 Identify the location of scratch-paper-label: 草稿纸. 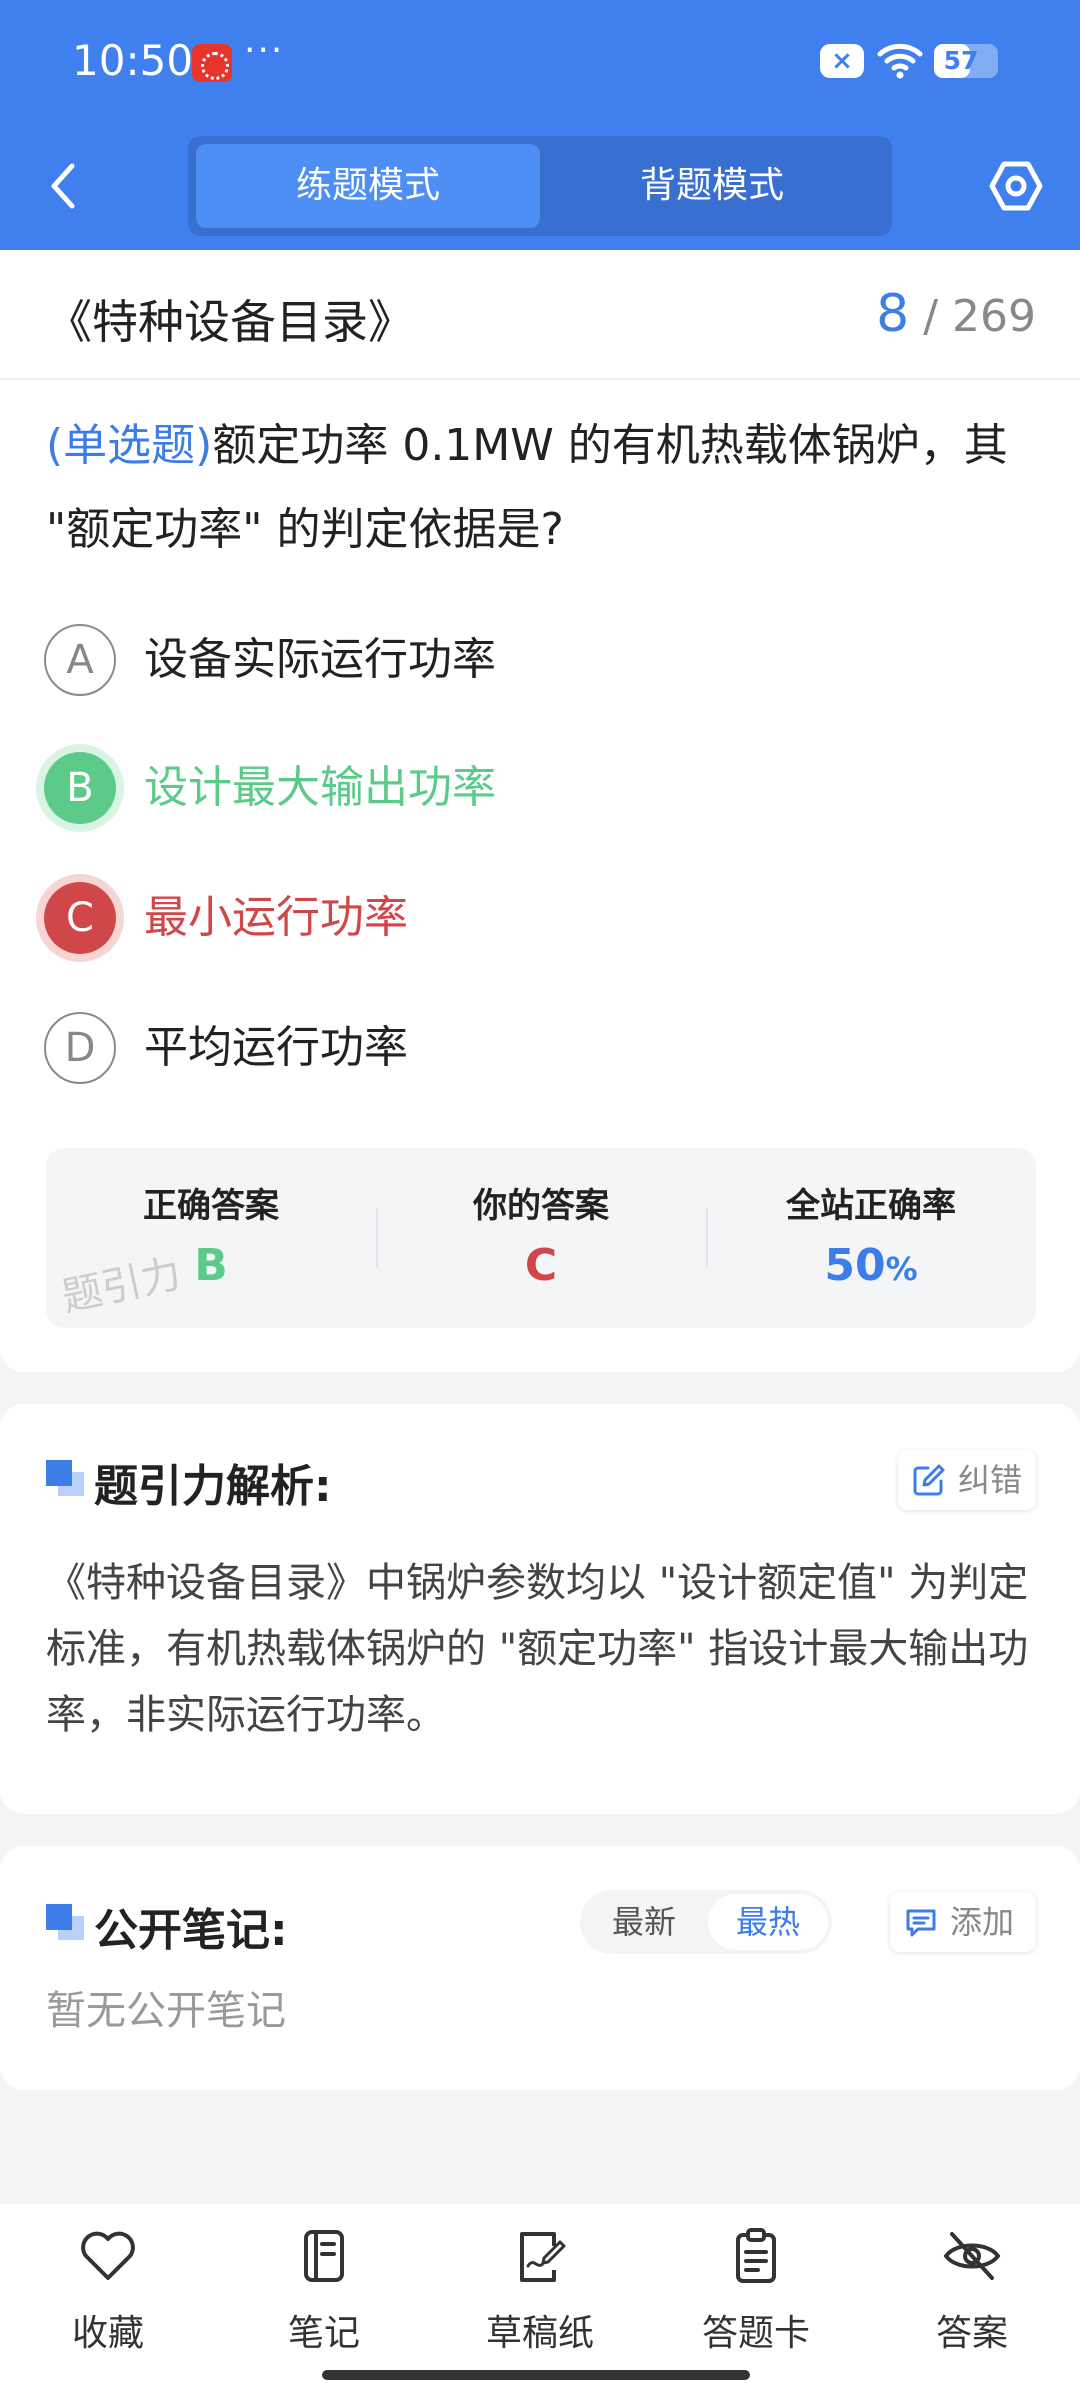
(539, 2333).